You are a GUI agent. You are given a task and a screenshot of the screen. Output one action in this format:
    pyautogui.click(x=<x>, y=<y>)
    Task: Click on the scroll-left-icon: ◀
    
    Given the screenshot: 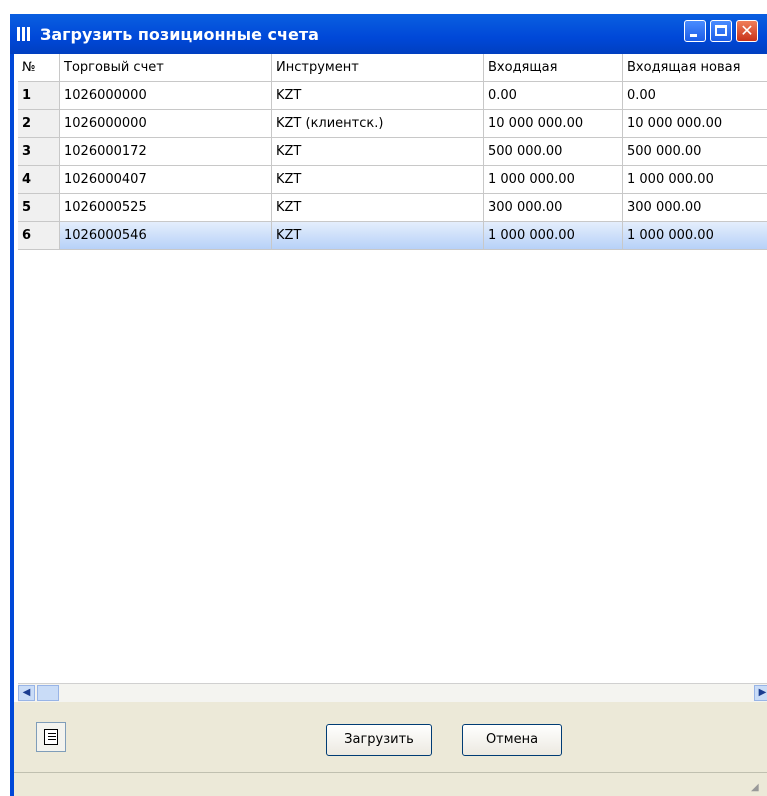 What is the action you would take?
    pyautogui.click(x=26, y=693)
    